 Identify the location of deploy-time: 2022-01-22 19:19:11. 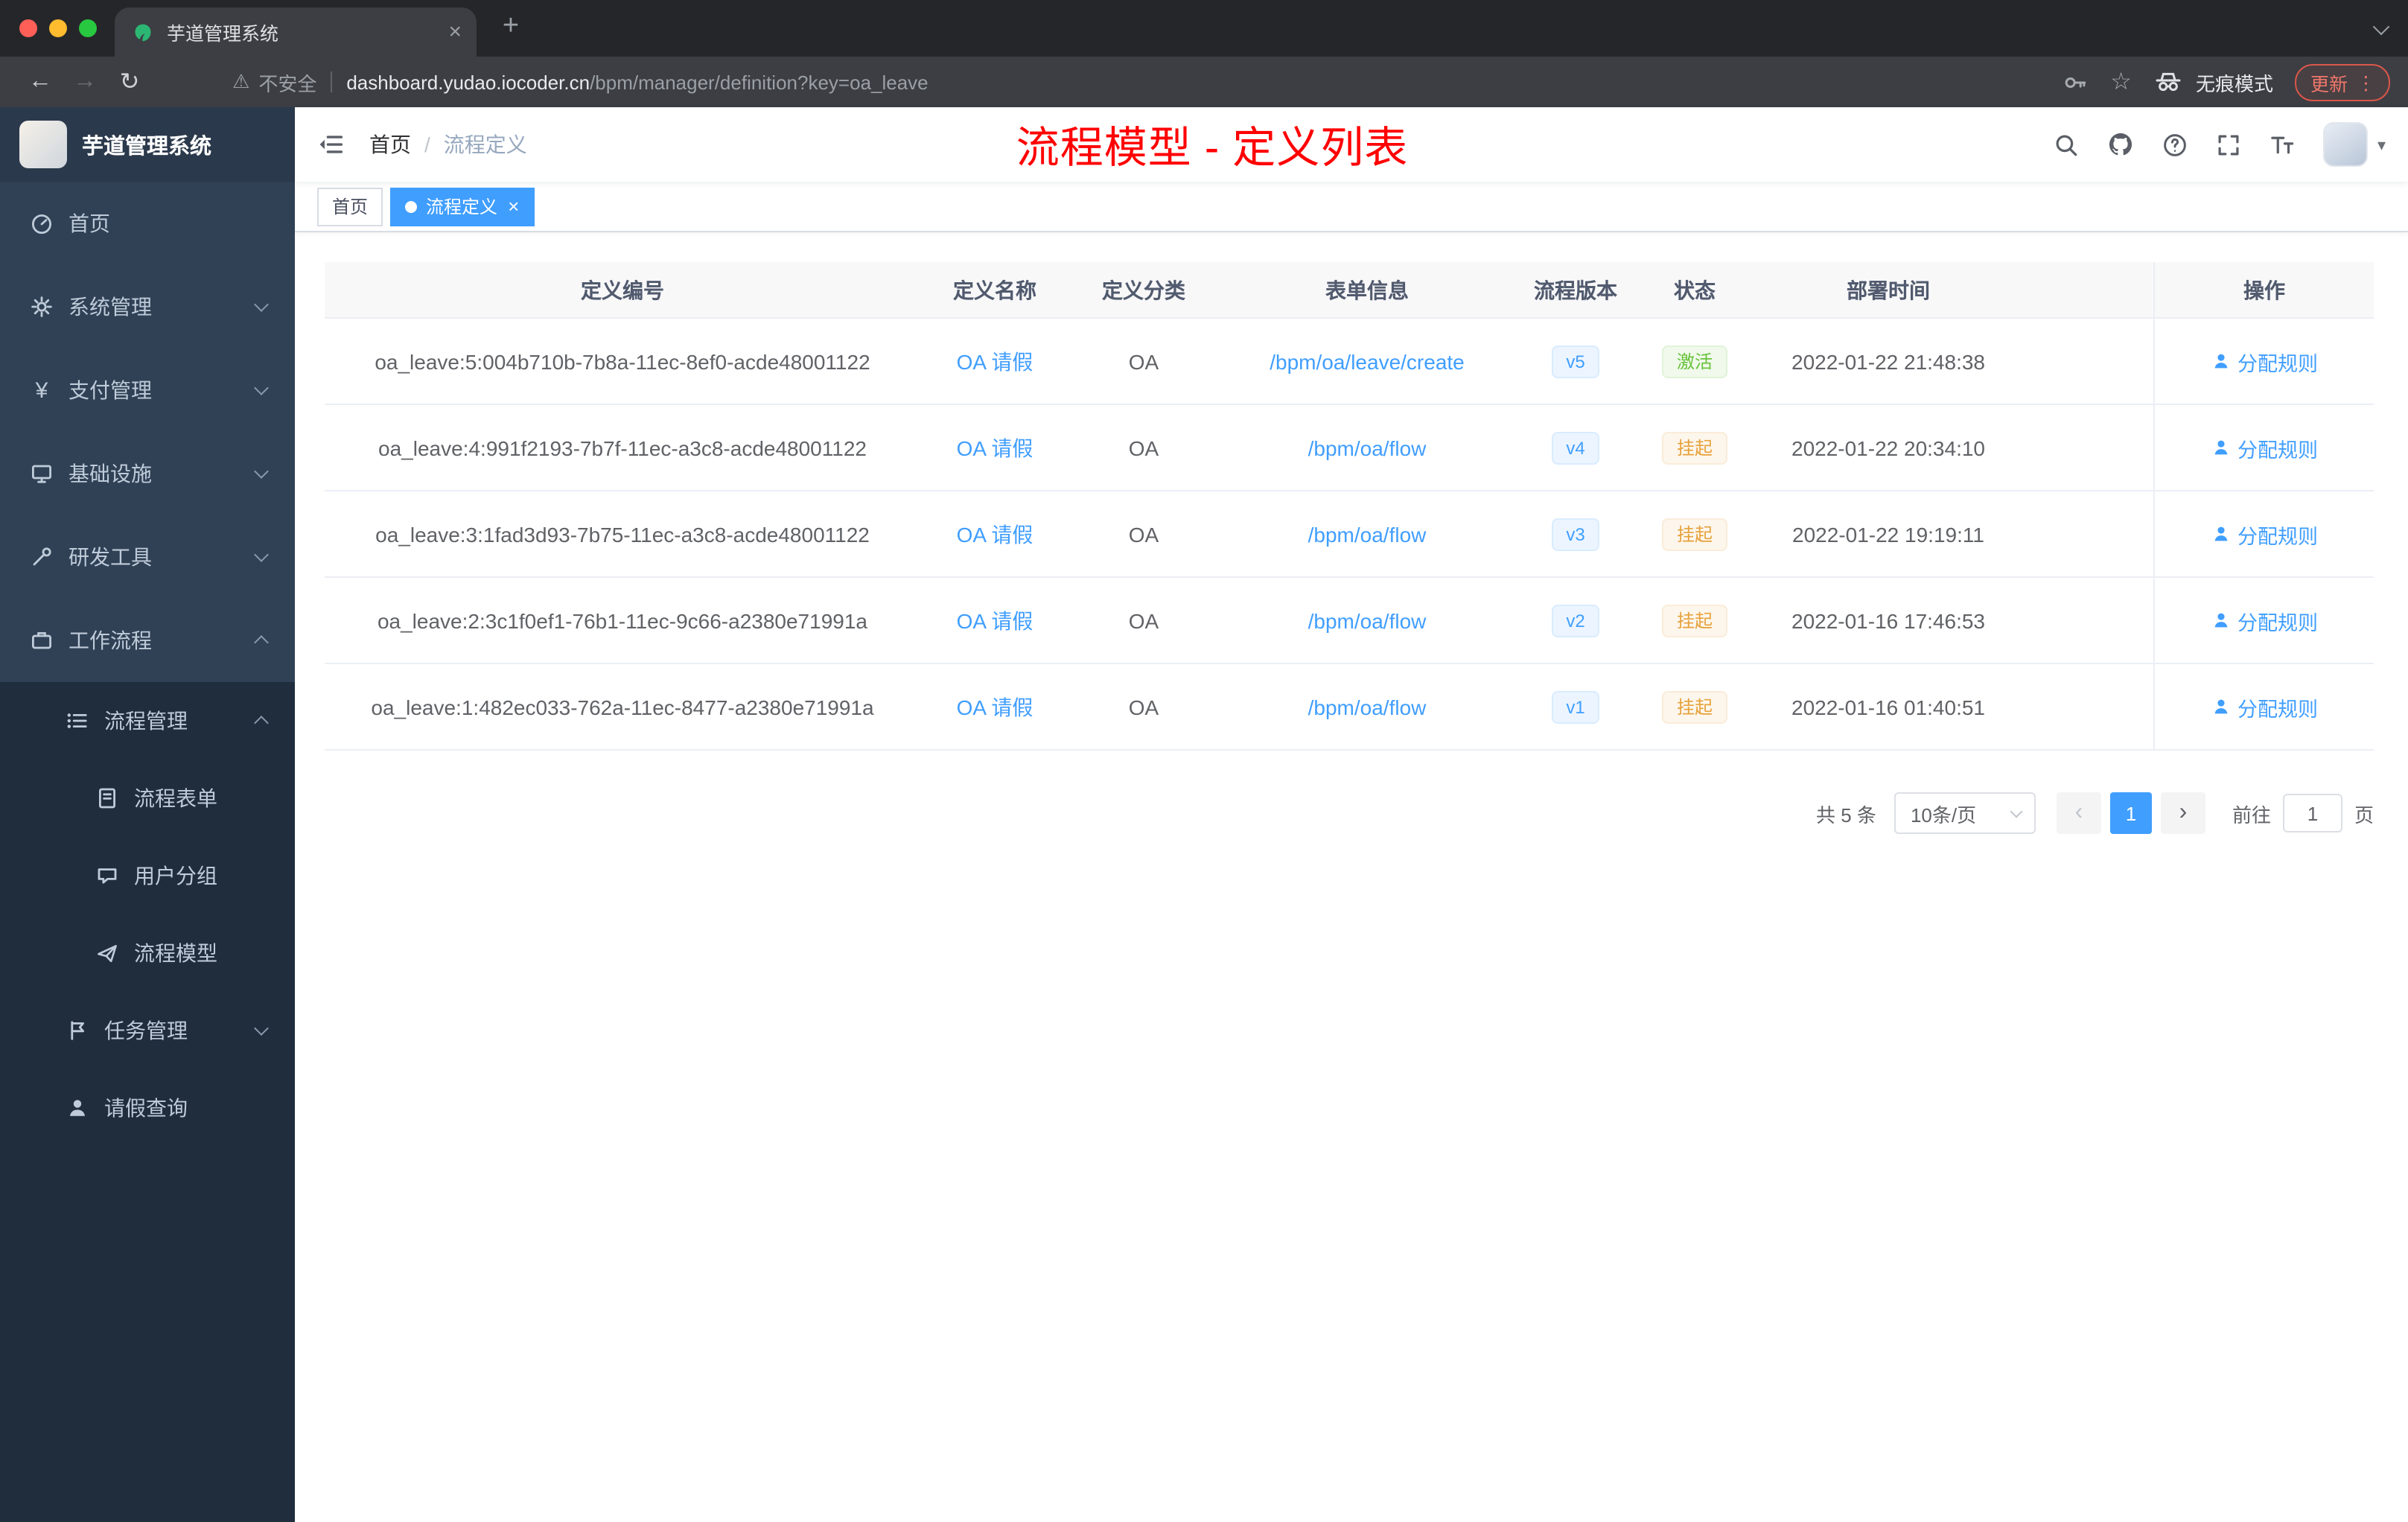
(1888, 534).